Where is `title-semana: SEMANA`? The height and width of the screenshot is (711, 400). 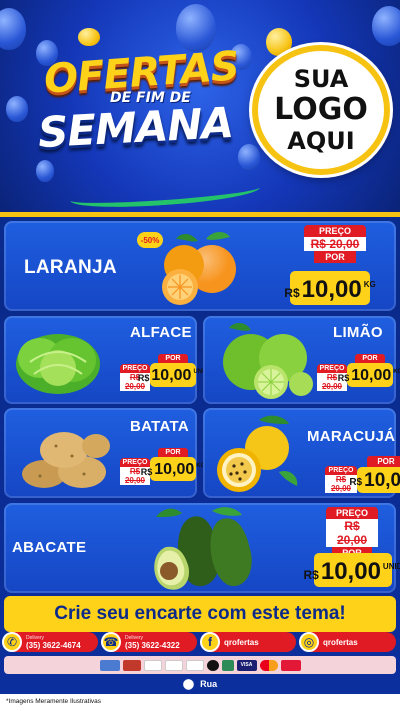 title-semana: SEMANA is located at coordinates (135, 127).